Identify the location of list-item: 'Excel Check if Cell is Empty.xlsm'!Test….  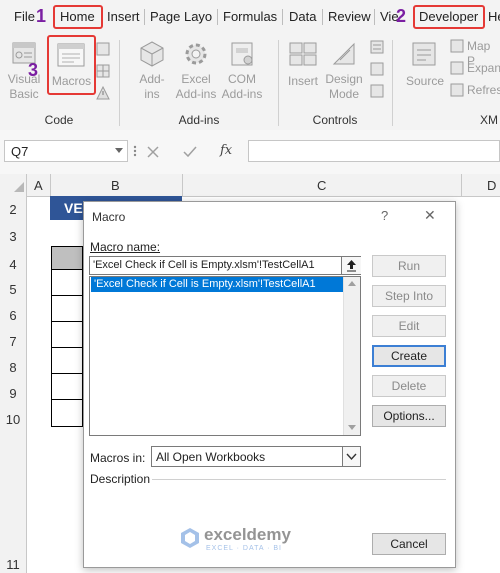
(217, 284).